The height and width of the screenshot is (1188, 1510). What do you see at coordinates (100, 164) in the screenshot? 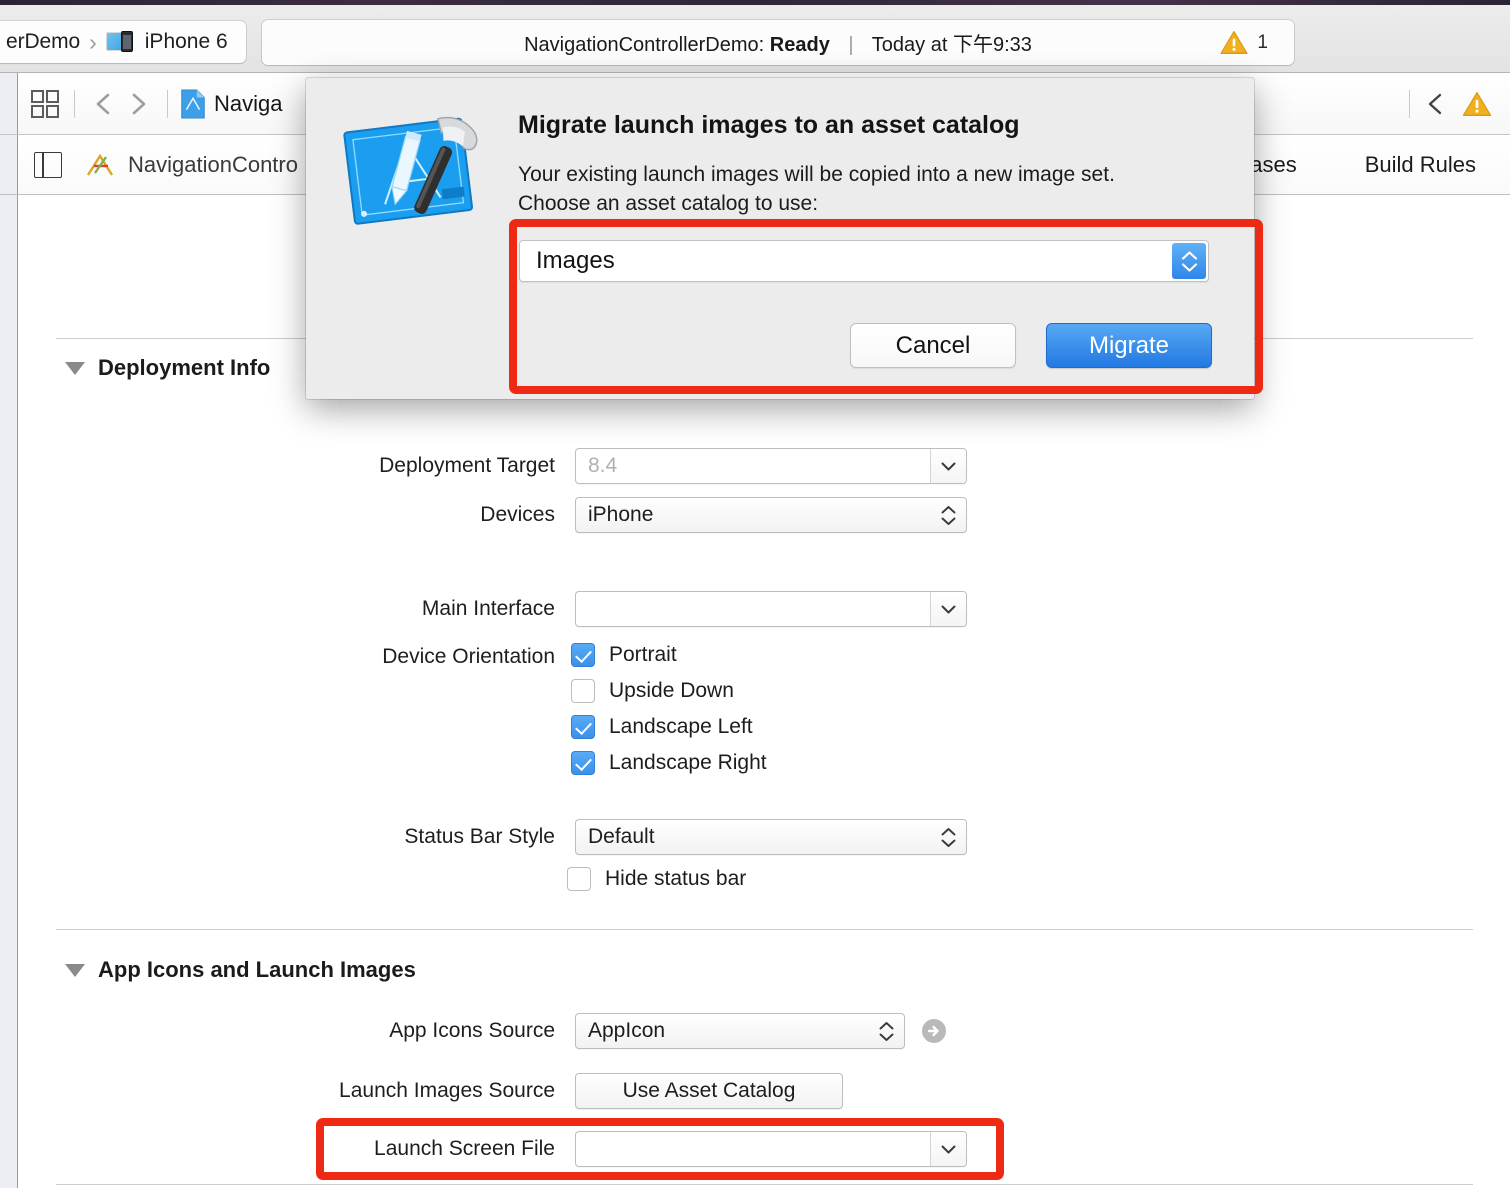
I see `xcode-project-icon` at bounding box center [100, 164].